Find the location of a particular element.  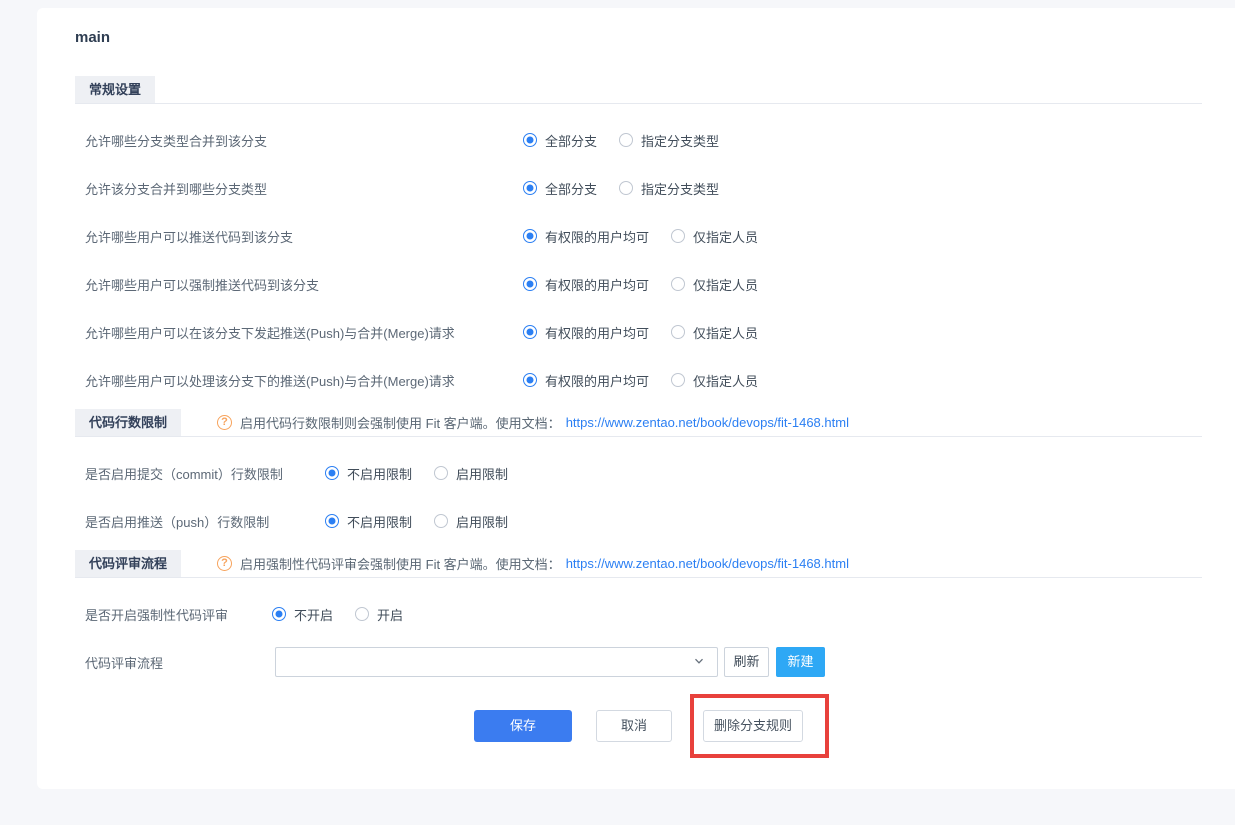

row-label: 允许哪些用户可以在该分支下发起推送(Push)与合并(Merge)请求 is located at coordinates (270, 333).